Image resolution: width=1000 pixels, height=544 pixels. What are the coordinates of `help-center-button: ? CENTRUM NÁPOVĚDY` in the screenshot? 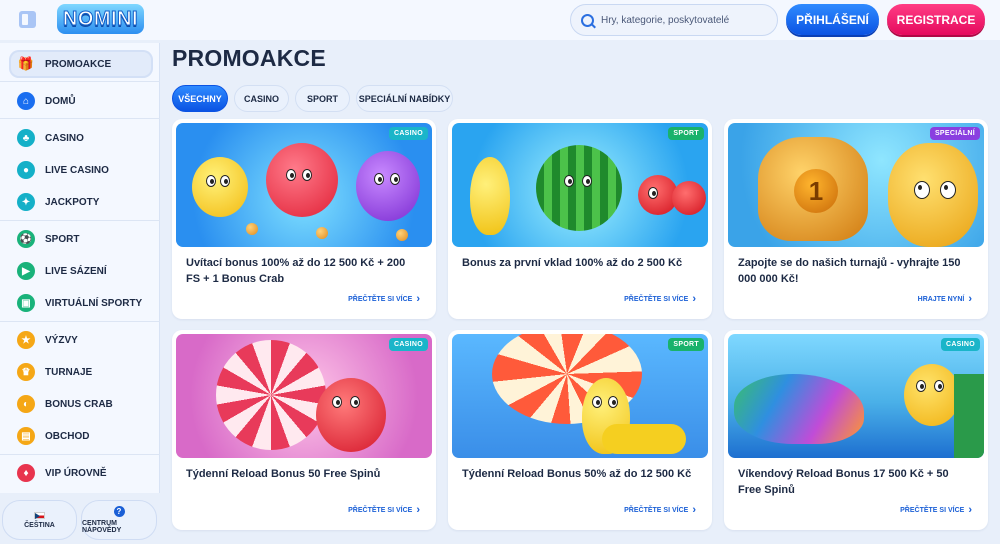 It's located at (119, 520).